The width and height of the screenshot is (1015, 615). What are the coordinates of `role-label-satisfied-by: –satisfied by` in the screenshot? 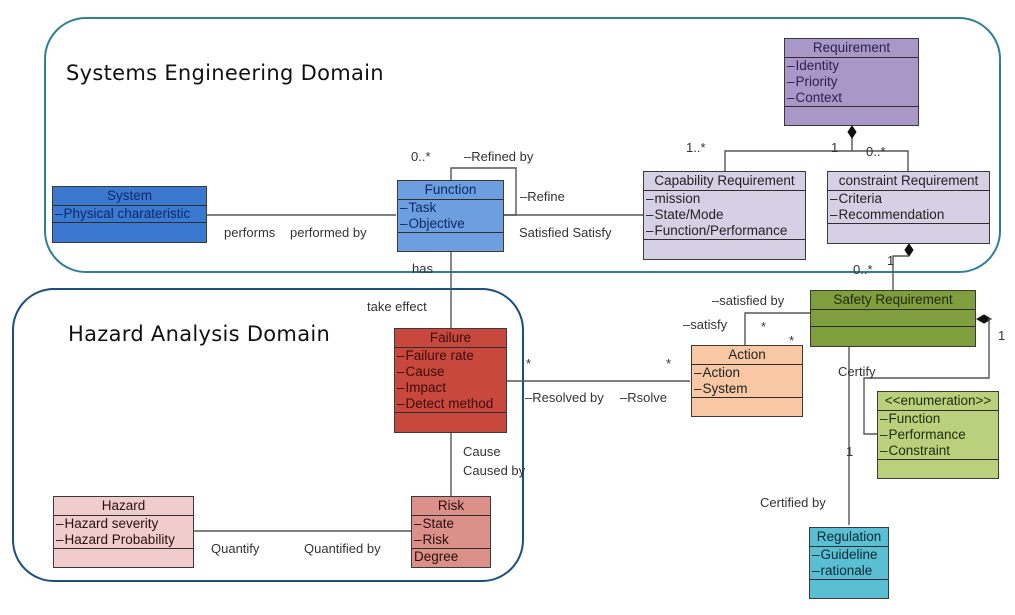 It's located at (748, 300).